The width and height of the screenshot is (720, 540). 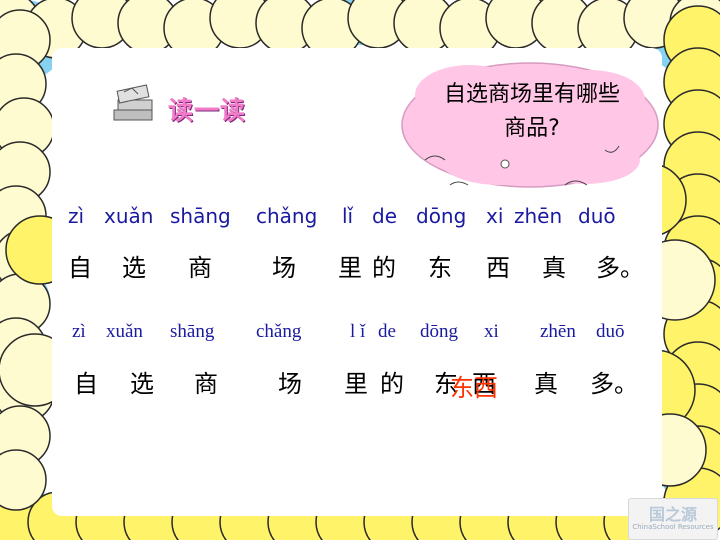 What do you see at coordinates (356, 384) in the screenshot?
I see `sentence2-hanzi: 里` at bounding box center [356, 384].